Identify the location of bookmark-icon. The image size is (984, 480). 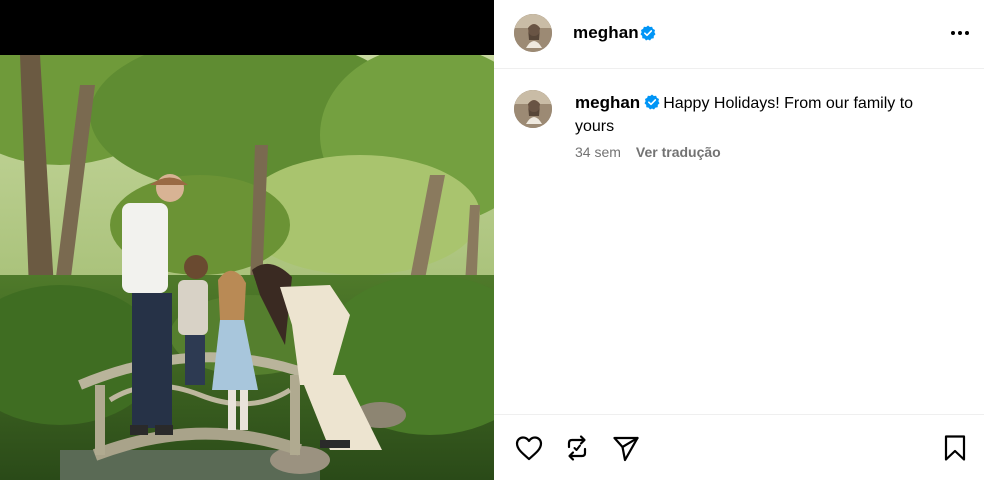
(955, 448).